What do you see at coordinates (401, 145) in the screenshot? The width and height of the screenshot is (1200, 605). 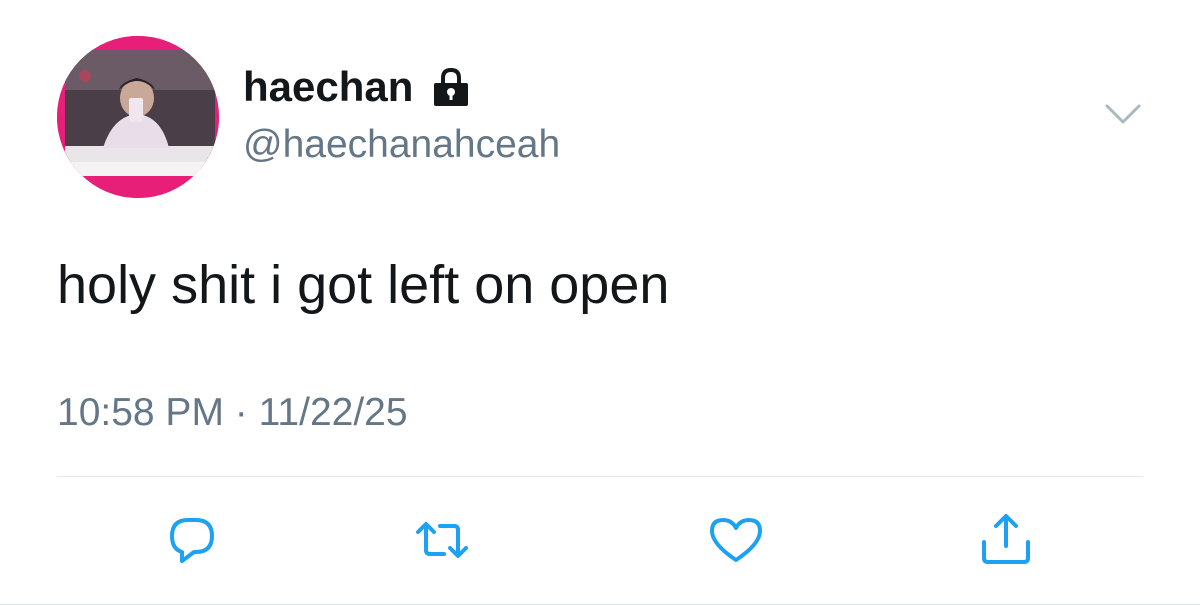 I see `user-handle: @haechanahceah` at bounding box center [401, 145].